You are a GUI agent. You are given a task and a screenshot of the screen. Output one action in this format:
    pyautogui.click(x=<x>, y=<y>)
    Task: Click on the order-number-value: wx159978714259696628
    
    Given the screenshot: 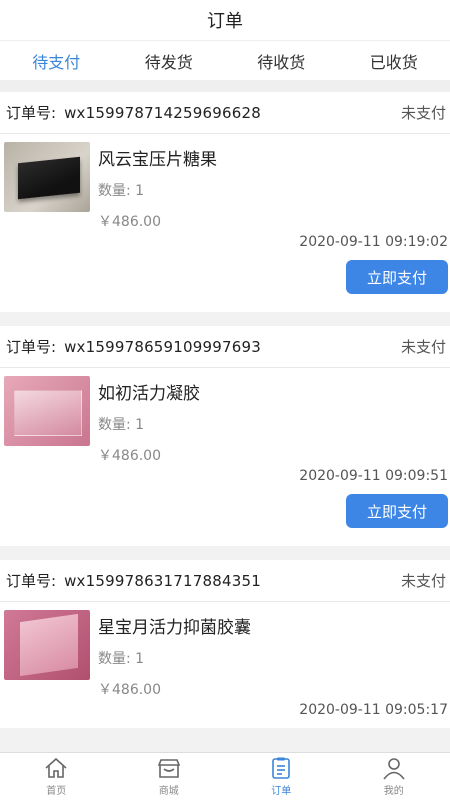 What is the action you would take?
    pyautogui.click(x=162, y=113)
    